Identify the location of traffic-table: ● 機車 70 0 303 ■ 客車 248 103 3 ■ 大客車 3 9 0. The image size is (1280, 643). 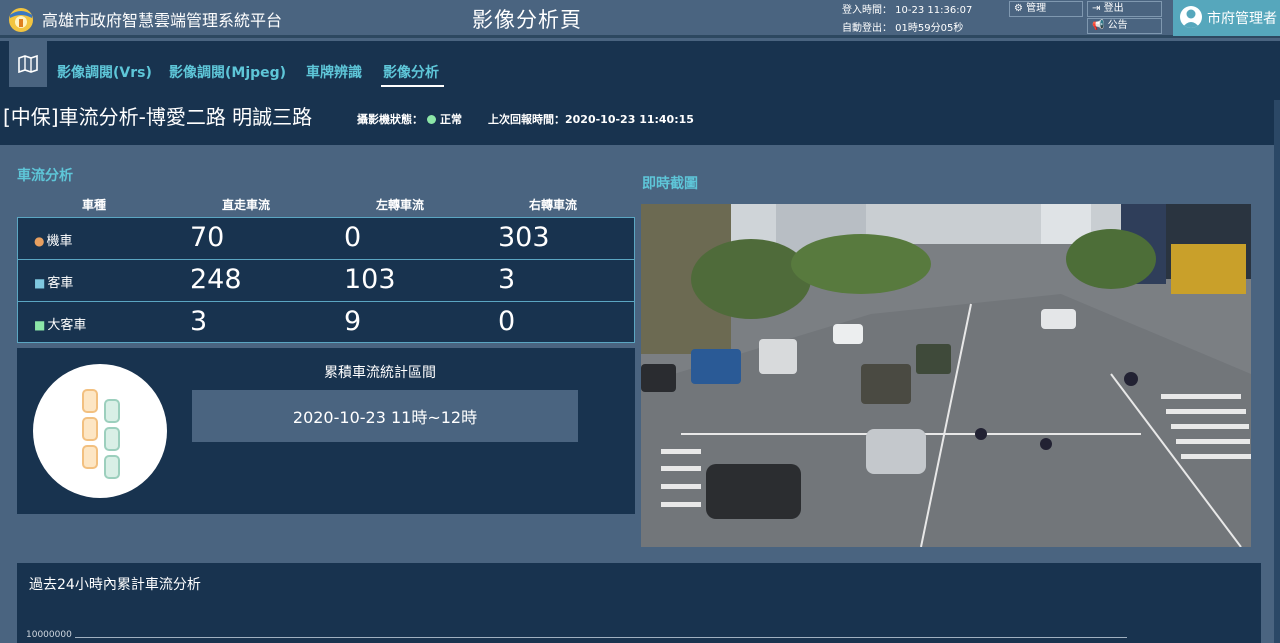
(326, 280).